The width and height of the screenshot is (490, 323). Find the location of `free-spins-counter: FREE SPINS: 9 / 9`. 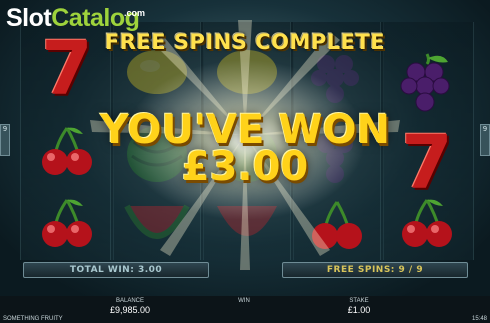

free-spins-counter: FREE SPINS: 9 / 9 is located at coordinates (375, 270).